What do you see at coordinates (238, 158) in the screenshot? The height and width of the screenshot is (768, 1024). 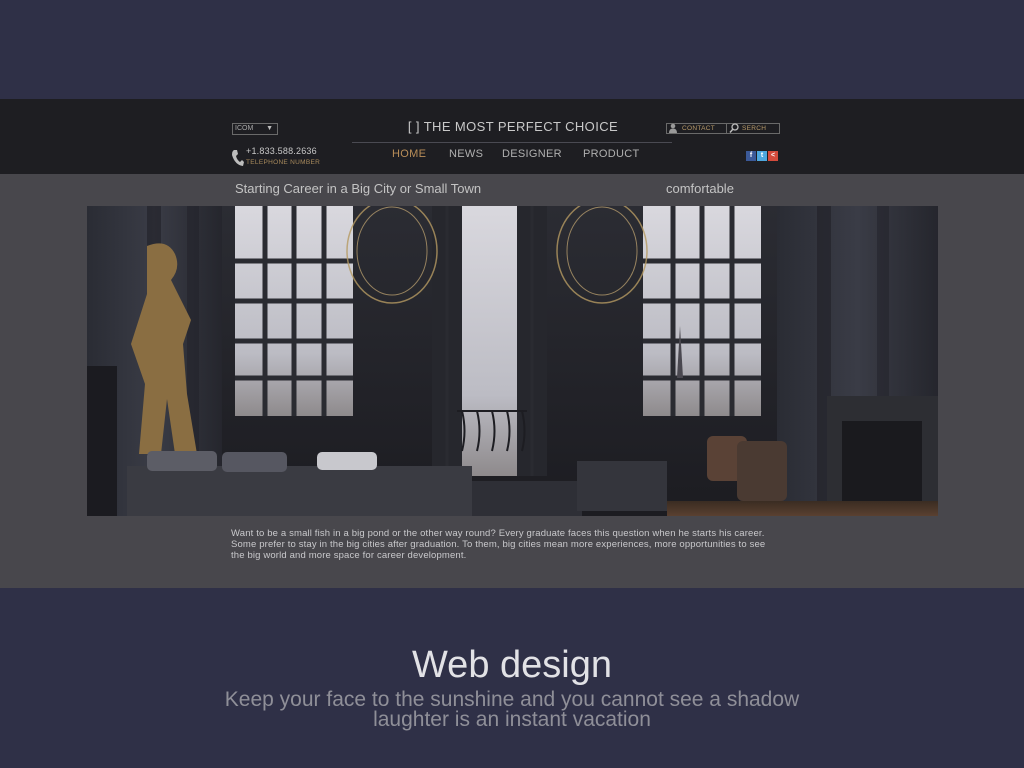 I see `phone-icon` at bounding box center [238, 158].